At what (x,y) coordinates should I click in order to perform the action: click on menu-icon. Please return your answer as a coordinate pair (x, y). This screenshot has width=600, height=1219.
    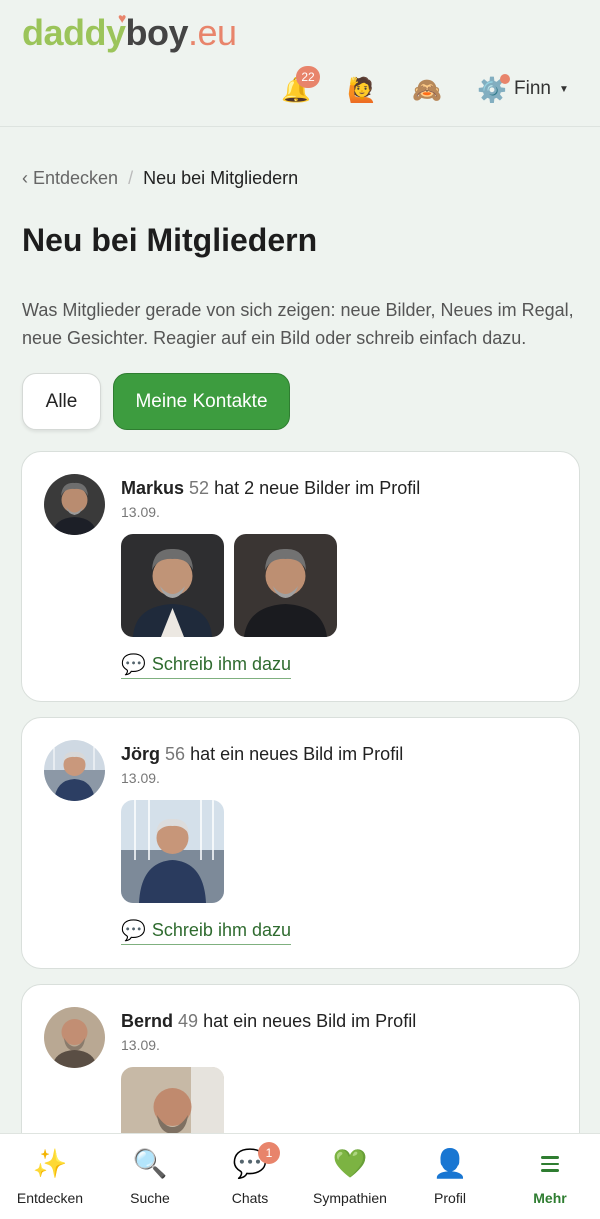
    Looking at the image, I should click on (550, 1164).